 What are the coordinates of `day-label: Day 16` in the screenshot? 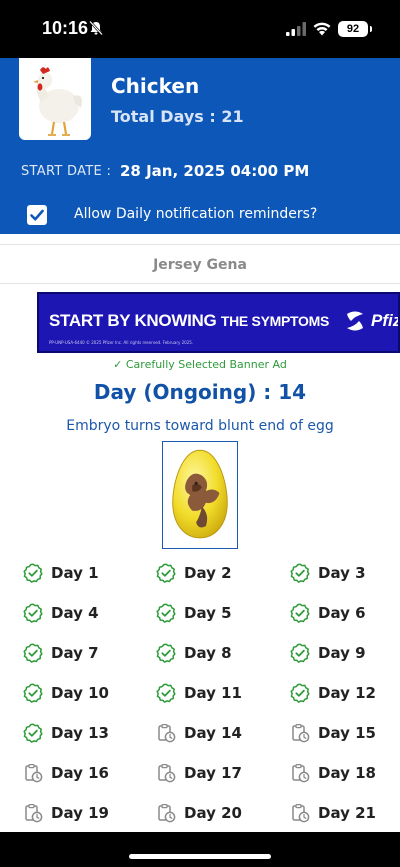 It's located at (80, 773).